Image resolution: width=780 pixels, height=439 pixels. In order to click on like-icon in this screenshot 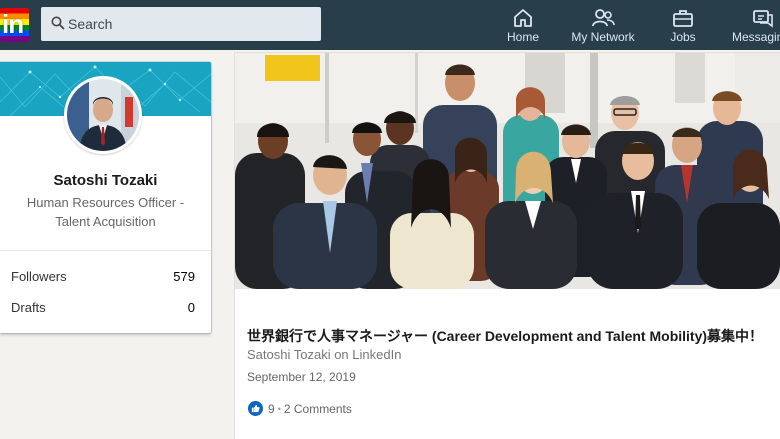, I will do `click(255, 408)`.